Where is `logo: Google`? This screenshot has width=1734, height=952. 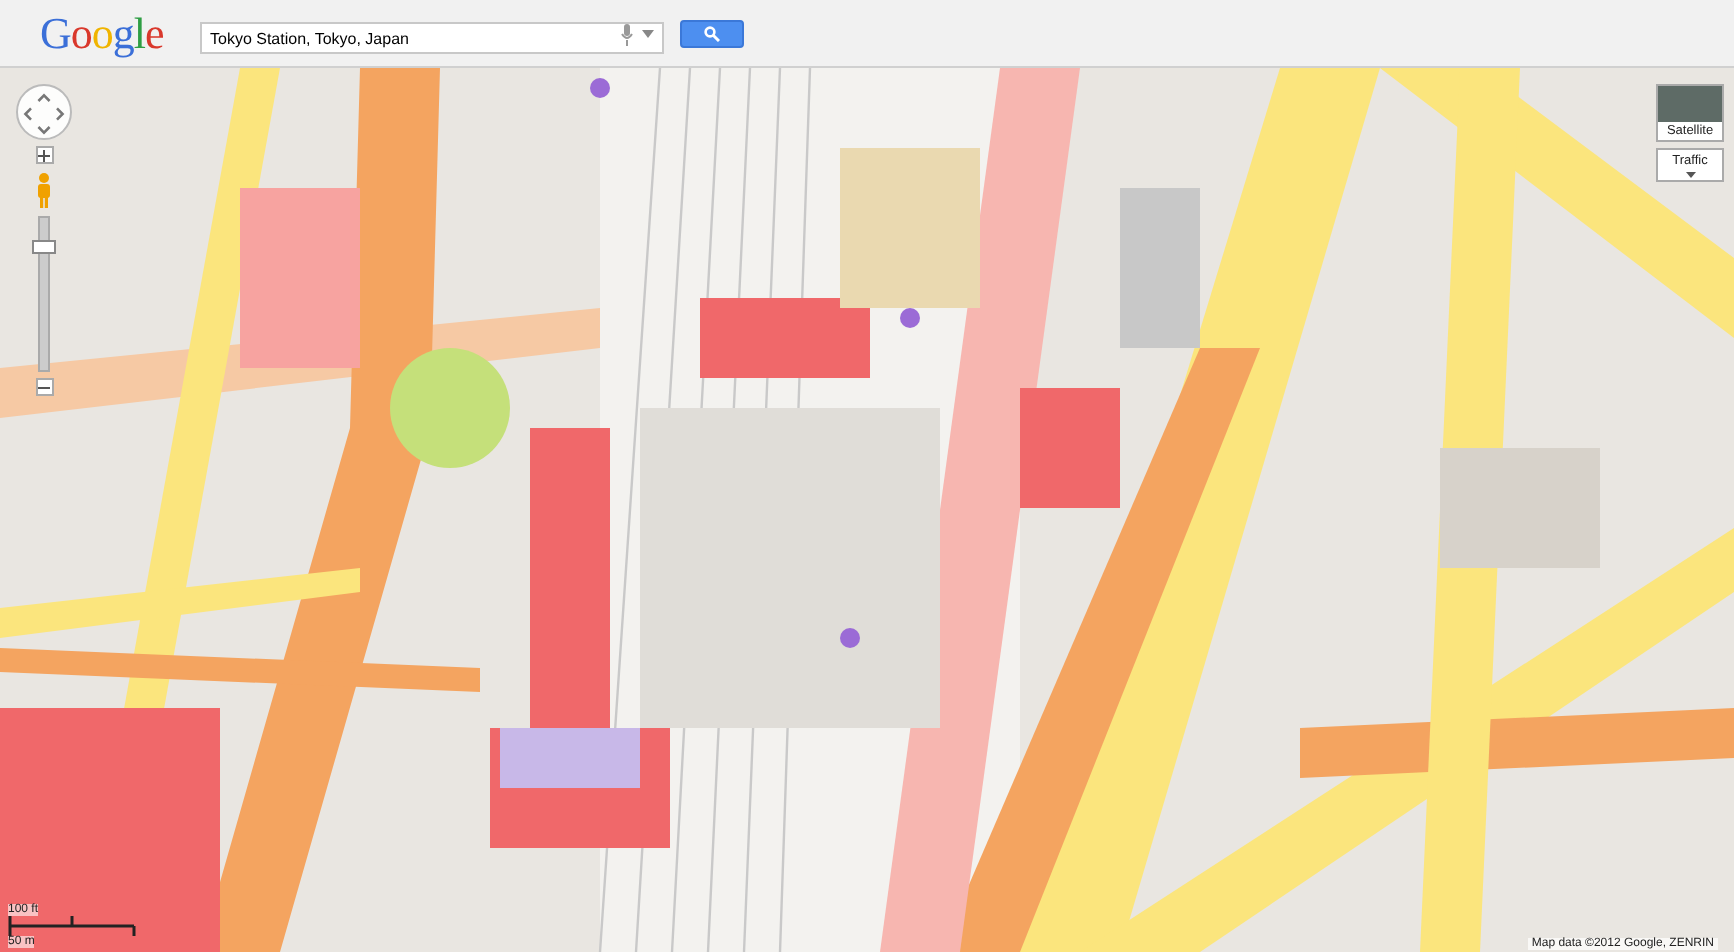 logo: Google is located at coordinates (120, 33).